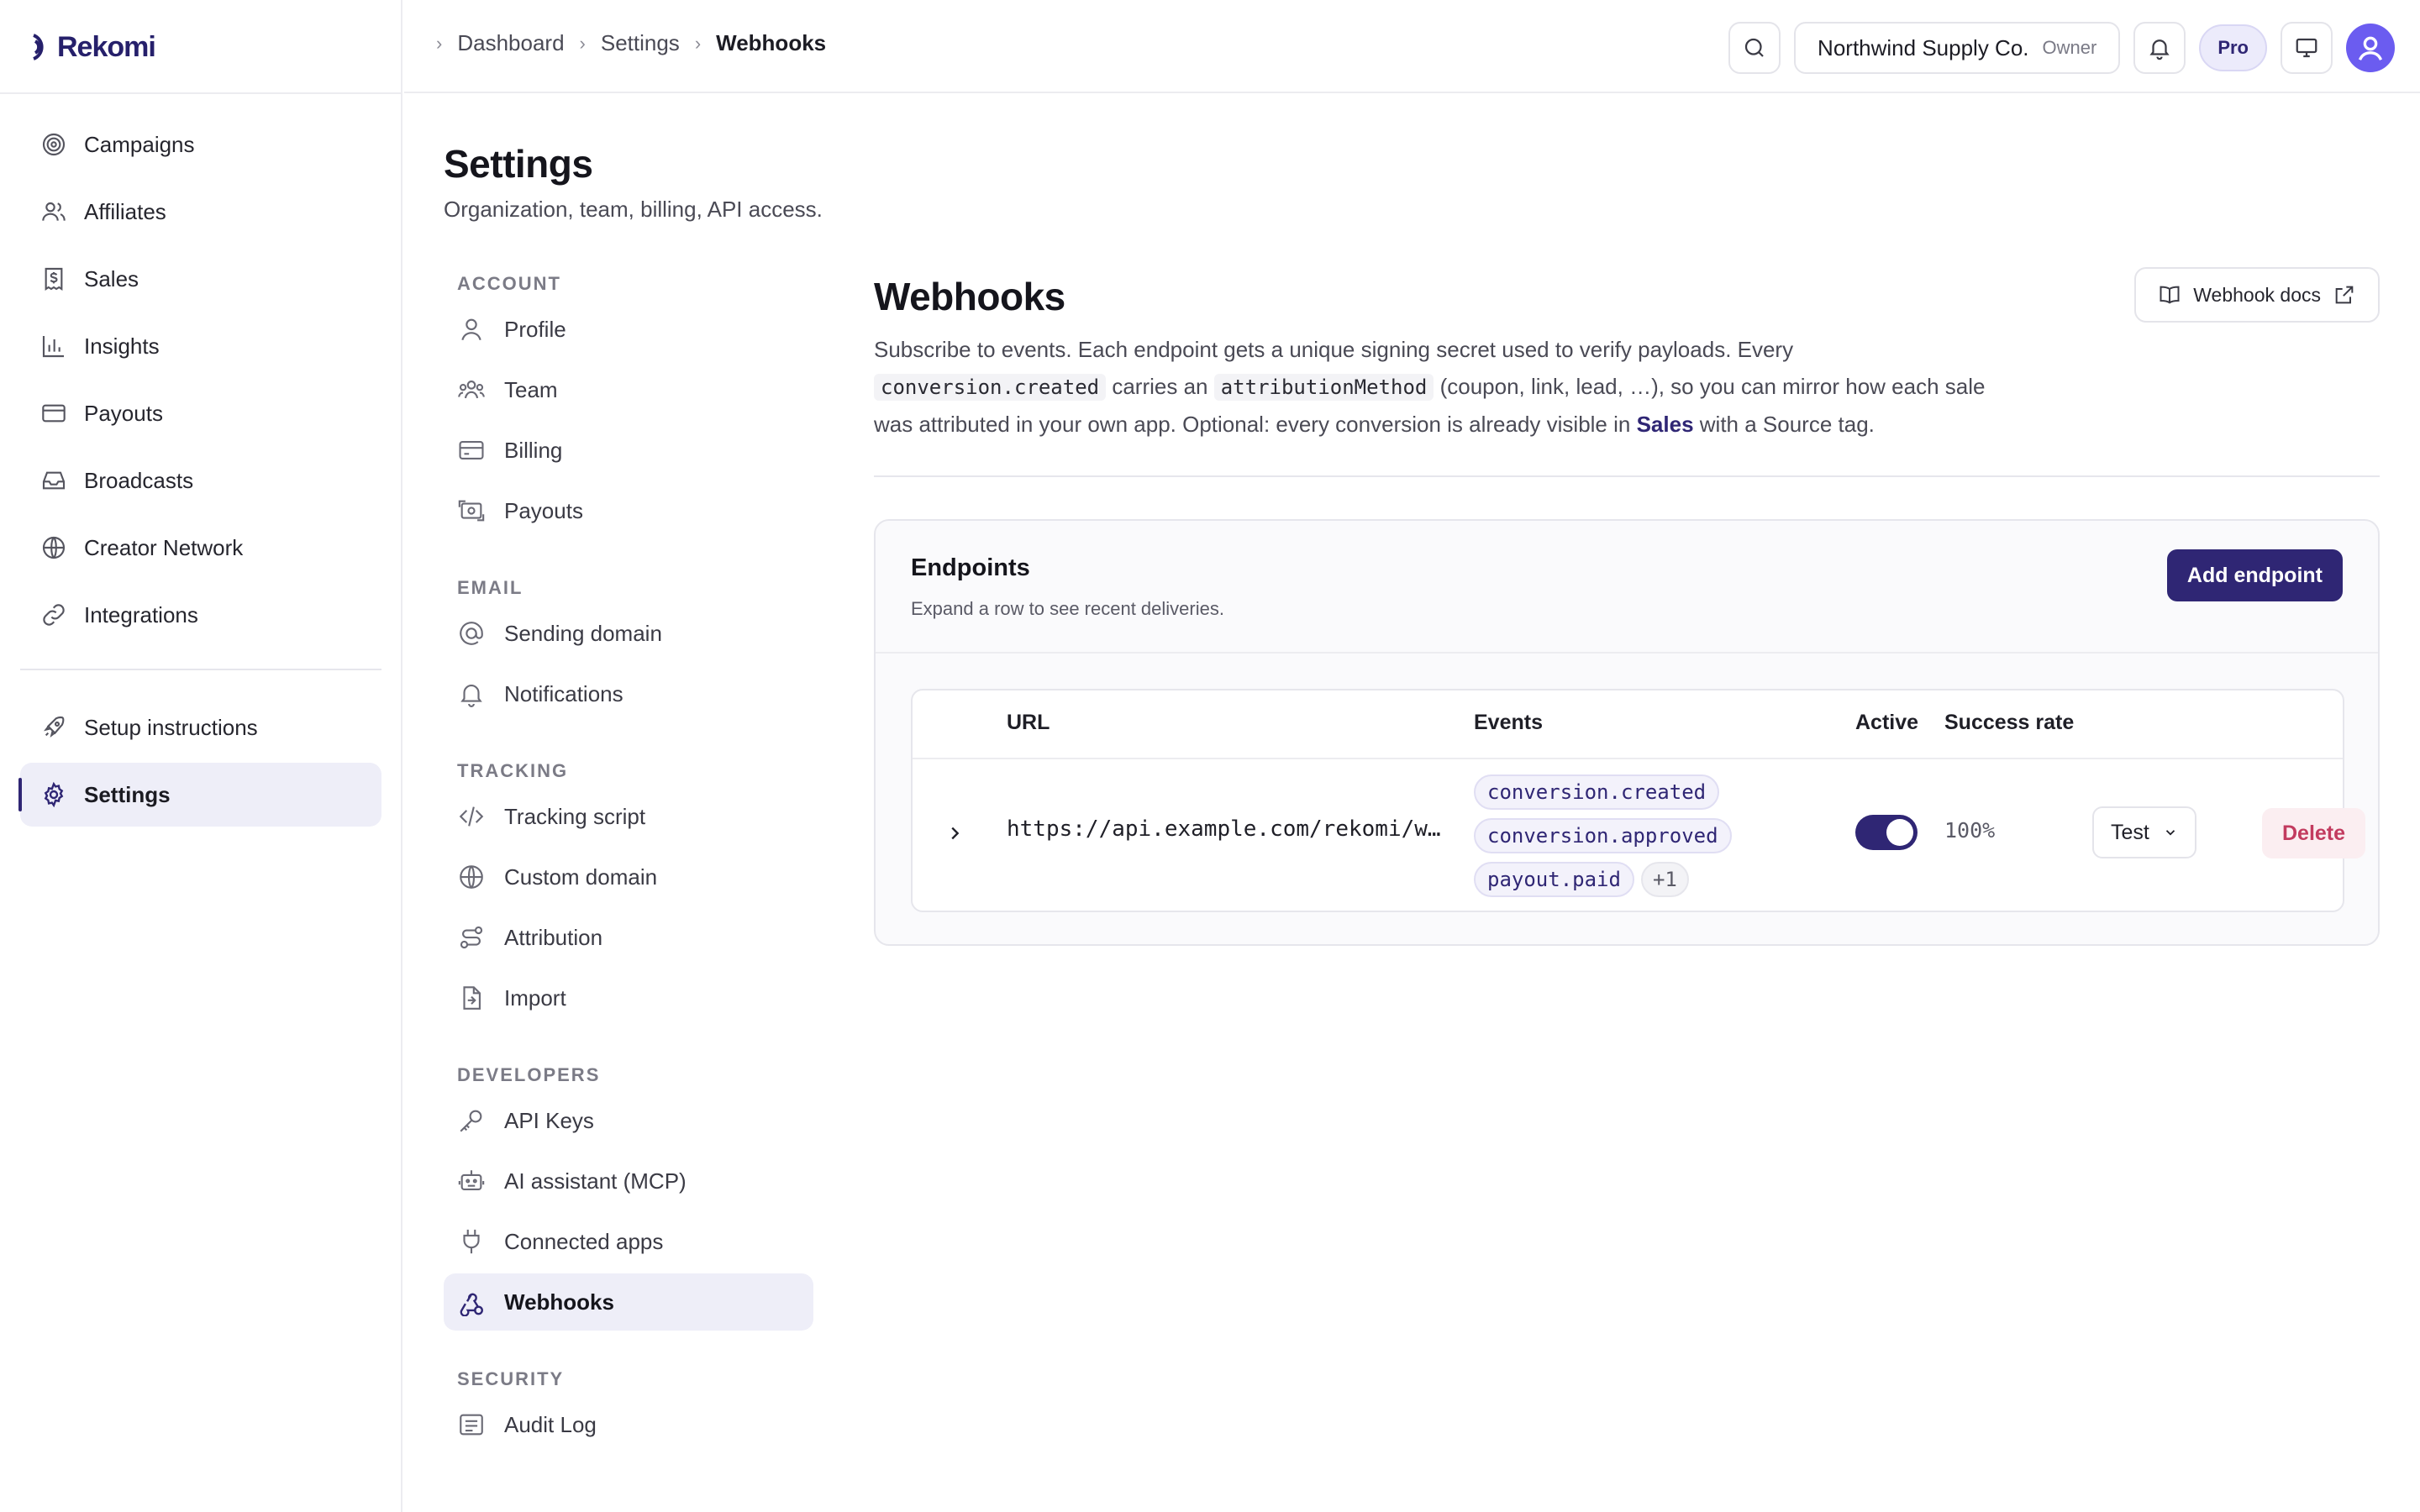 The image size is (2420, 1512). I want to click on sidebar-item-setup-instructions: Setup instructions, so click(200, 727).